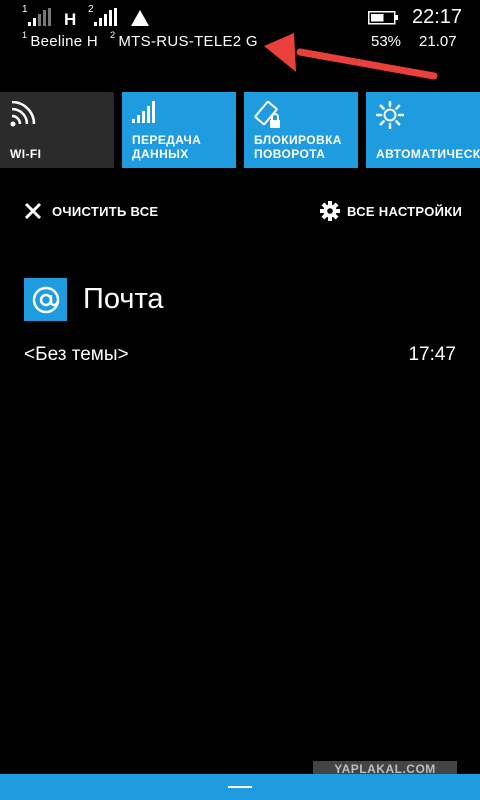 This screenshot has height=800, width=480. Describe the element at coordinates (267, 114) in the screenshot. I see `rotation-lock-icon` at that location.